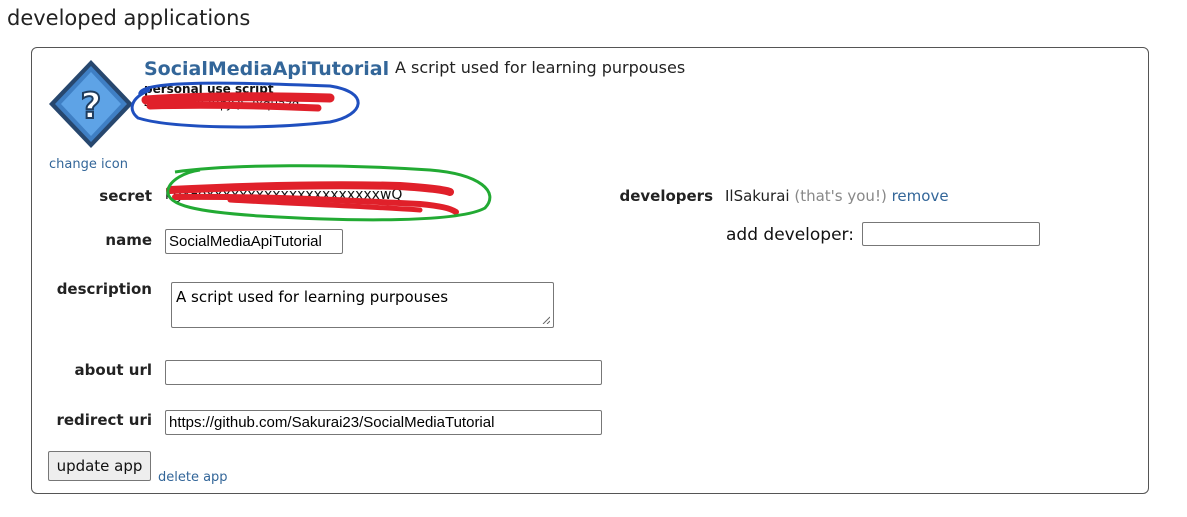 The image size is (1187, 517). I want to click on update-app-button: update app, so click(99, 466).